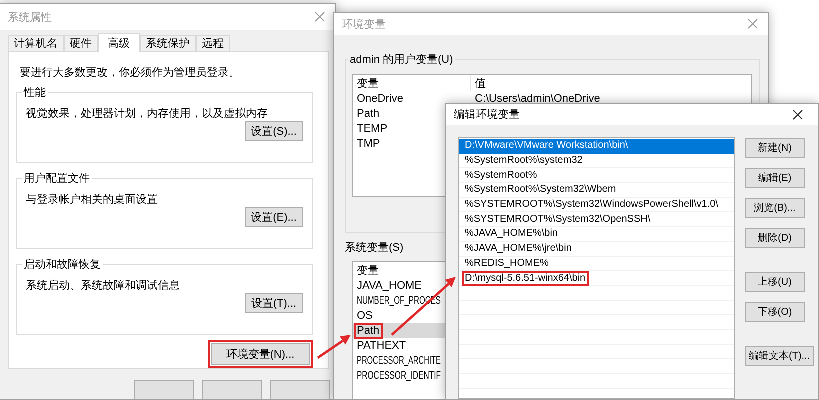 The image size is (819, 400). Describe the element at coordinates (507, 263) in the screenshot. I see `path-text: %REDIS_HOME%` at that location.